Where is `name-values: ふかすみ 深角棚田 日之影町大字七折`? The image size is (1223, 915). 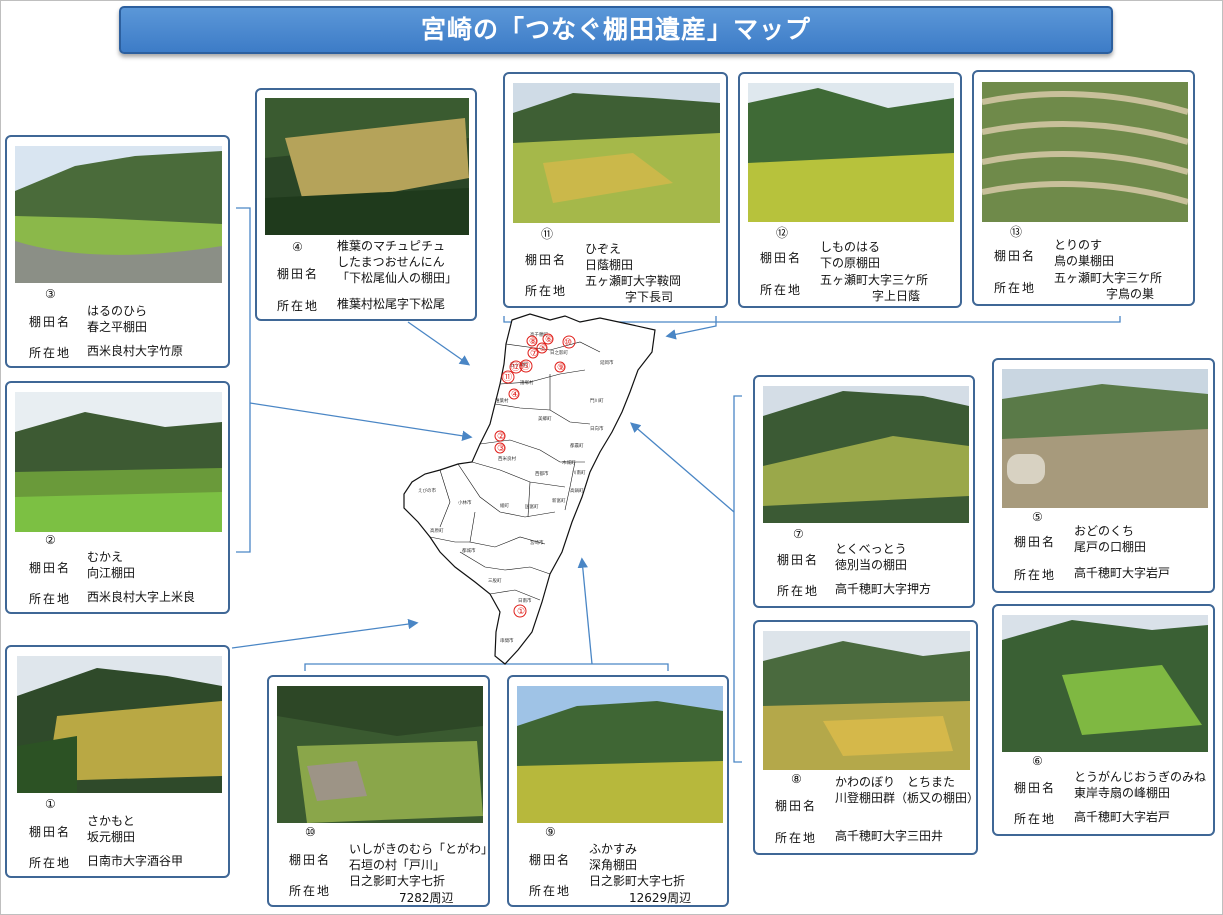 name-values: ふかすみ 深角棚田 日之影町大字七折 is located at coordinates (637, 865).